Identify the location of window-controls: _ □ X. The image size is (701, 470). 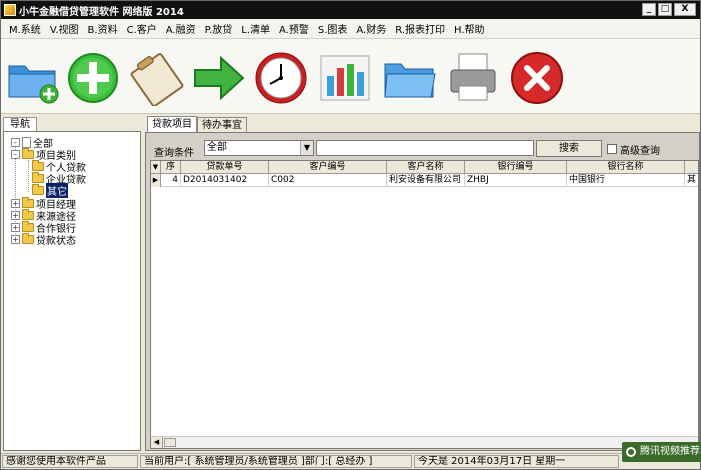
(669, 9).